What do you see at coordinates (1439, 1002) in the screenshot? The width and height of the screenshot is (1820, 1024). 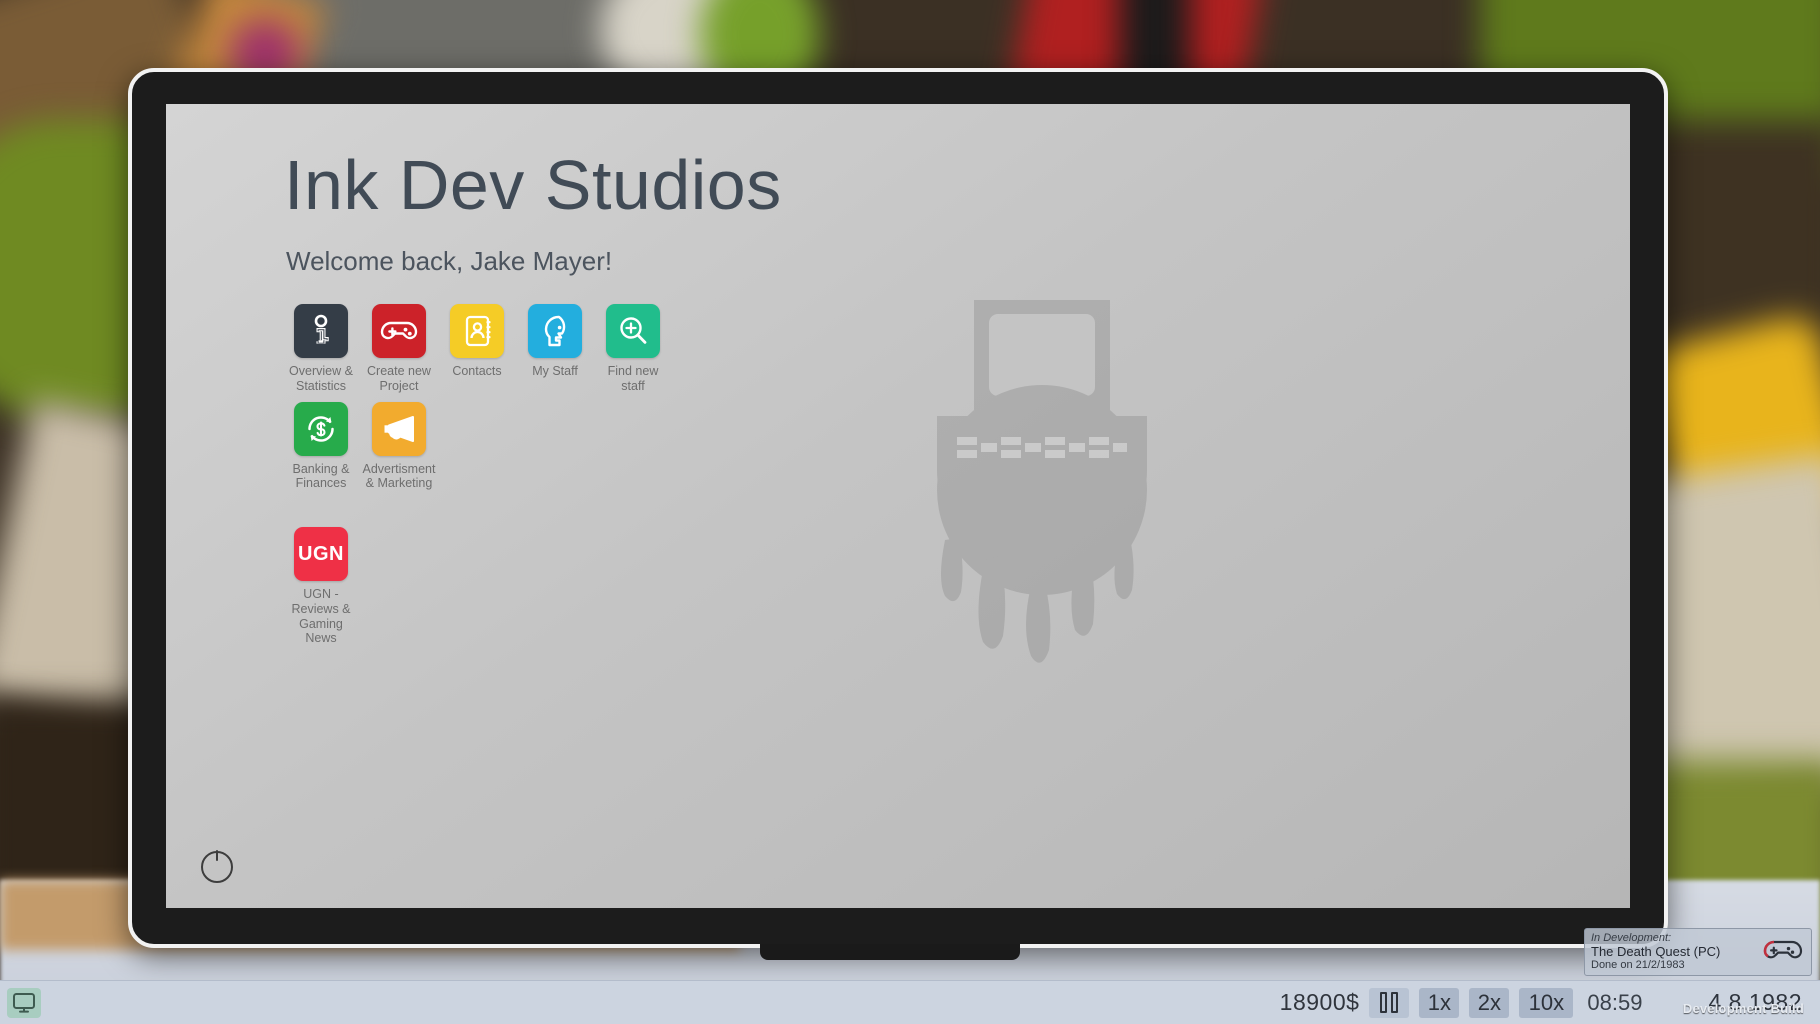 I see `speed-1x-button: 1x` at bounding box center [1439, 1002].